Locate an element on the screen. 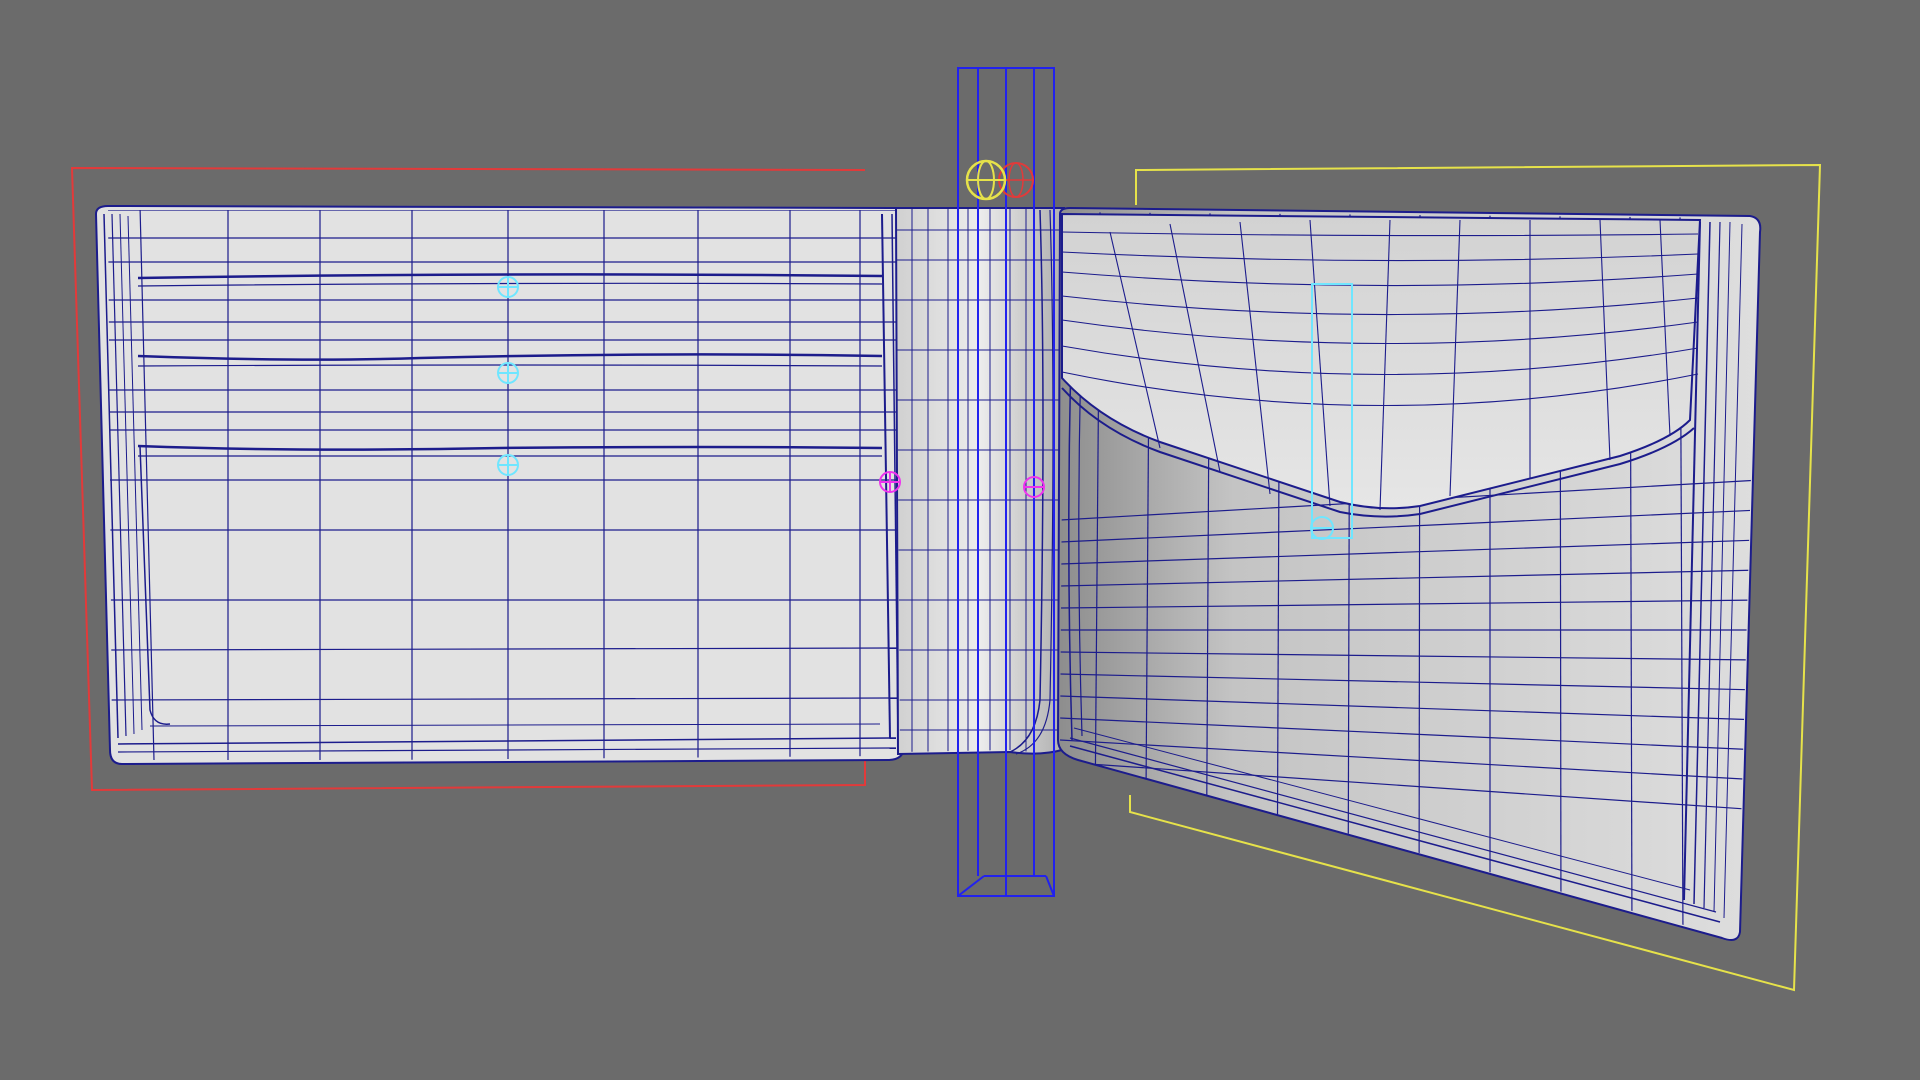 This screenshot has width=1920, height=1080. wallet-spine is located at coordinates (980, 481).